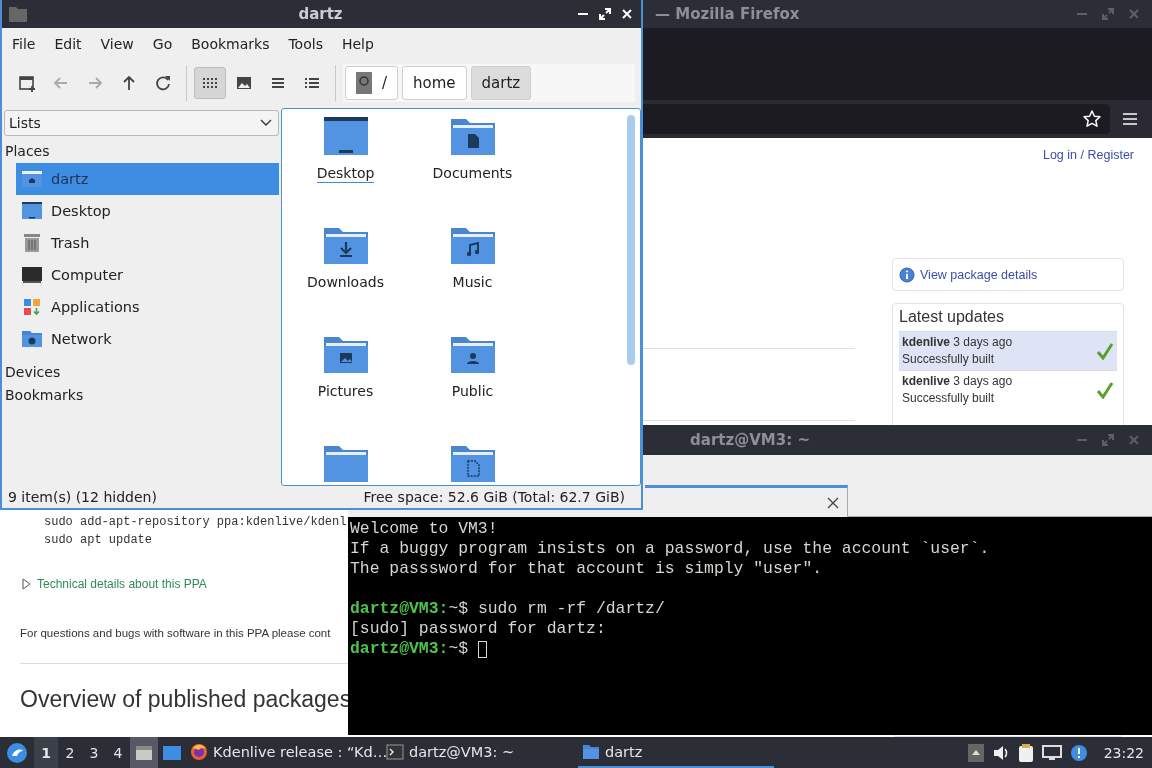 The image size is (1152, 768). Describe the element at coordinates (395, 751) in the screenshot. I see `terminal-icon` at that location.